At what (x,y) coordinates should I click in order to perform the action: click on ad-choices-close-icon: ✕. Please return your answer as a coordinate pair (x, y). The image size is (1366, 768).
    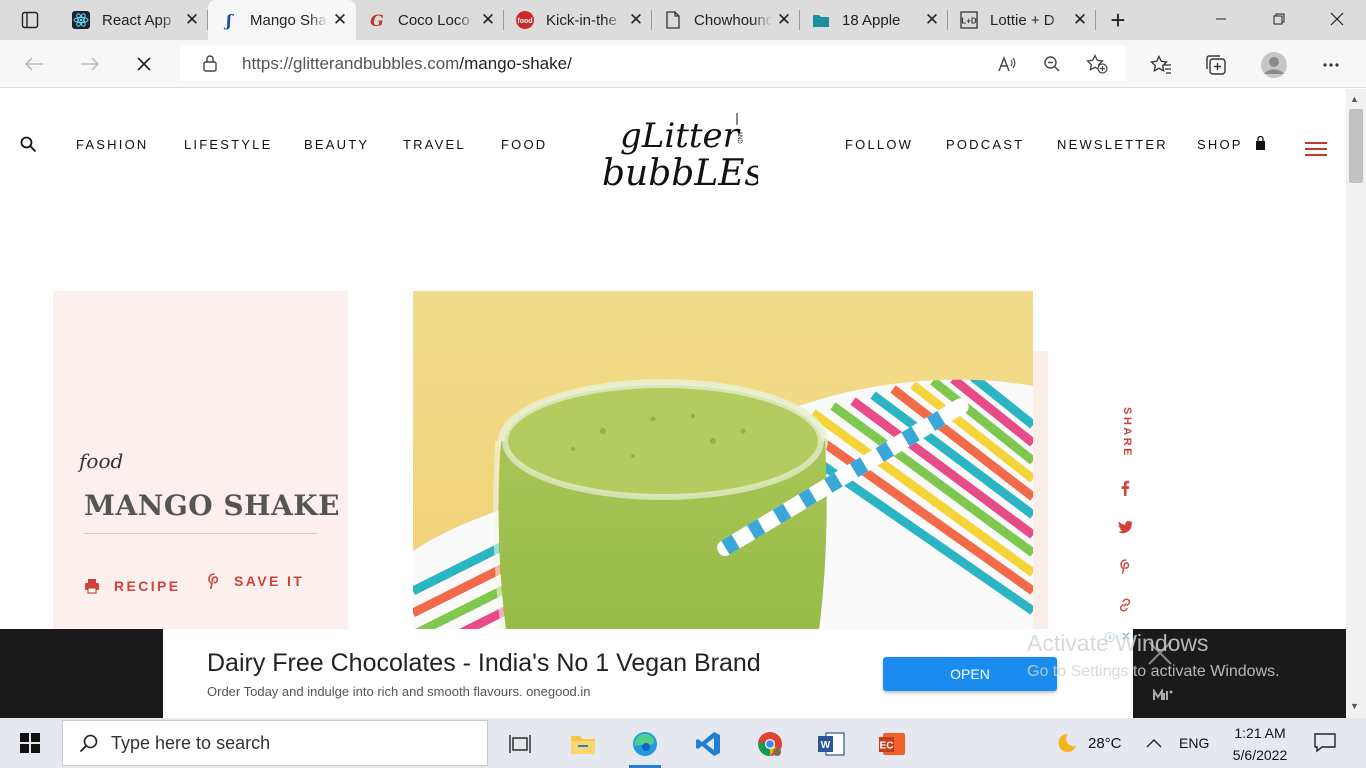
    Looking at the image, I should click on (1126, 636).